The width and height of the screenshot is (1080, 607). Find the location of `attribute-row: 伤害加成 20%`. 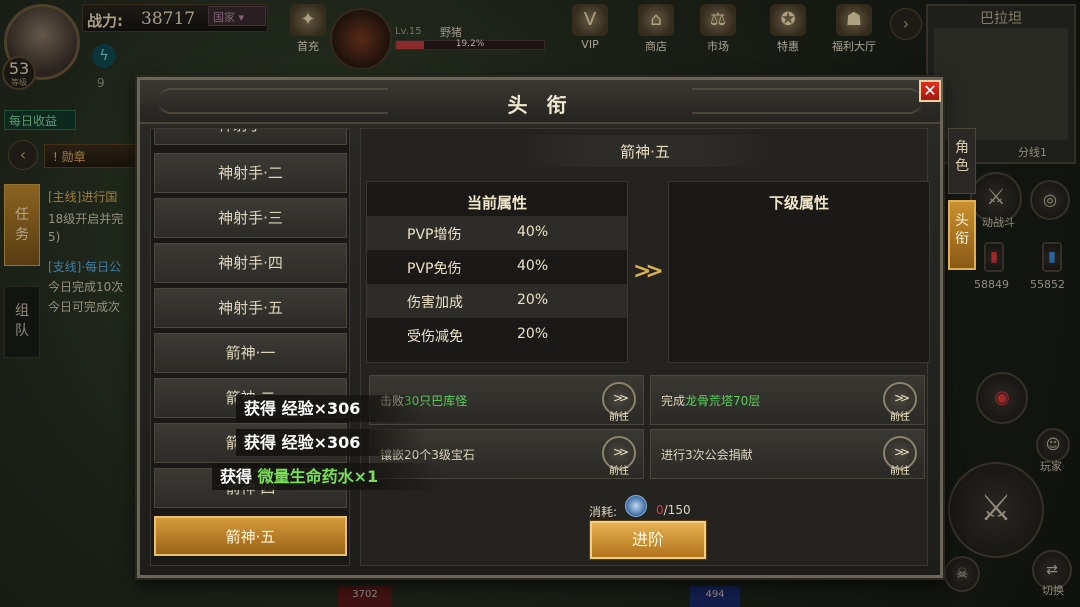

attribute-row: 伤害加成 20% is located at coordinates (497, 301).